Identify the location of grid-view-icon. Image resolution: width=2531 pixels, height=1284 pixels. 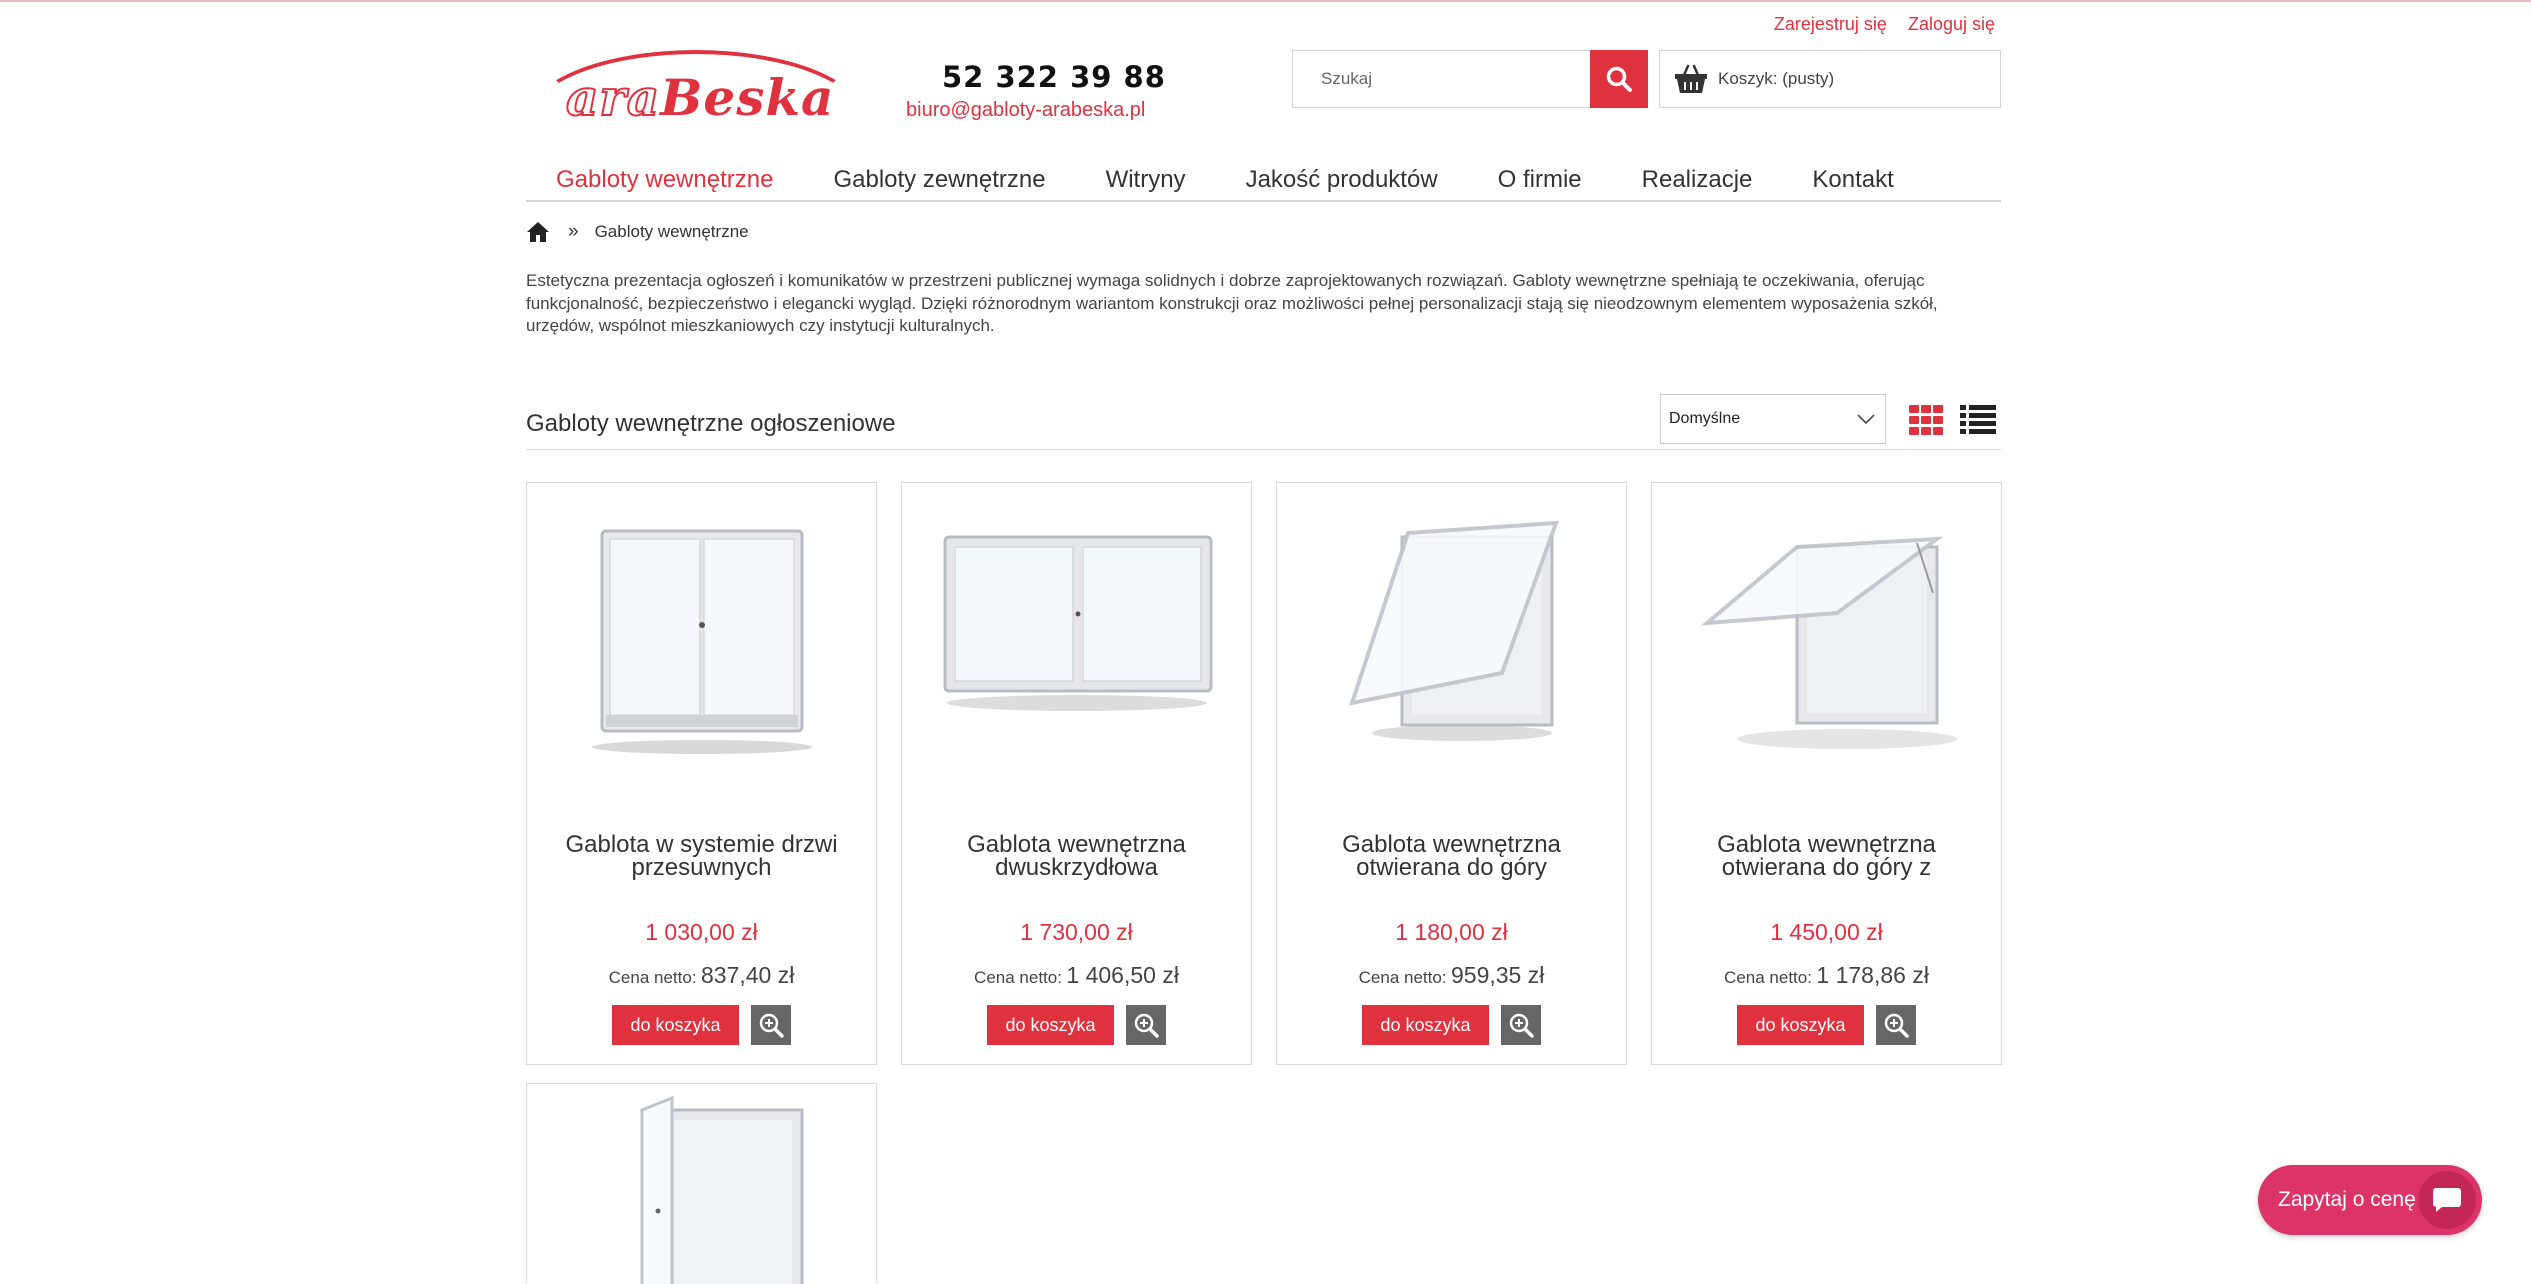
(1926, 420).